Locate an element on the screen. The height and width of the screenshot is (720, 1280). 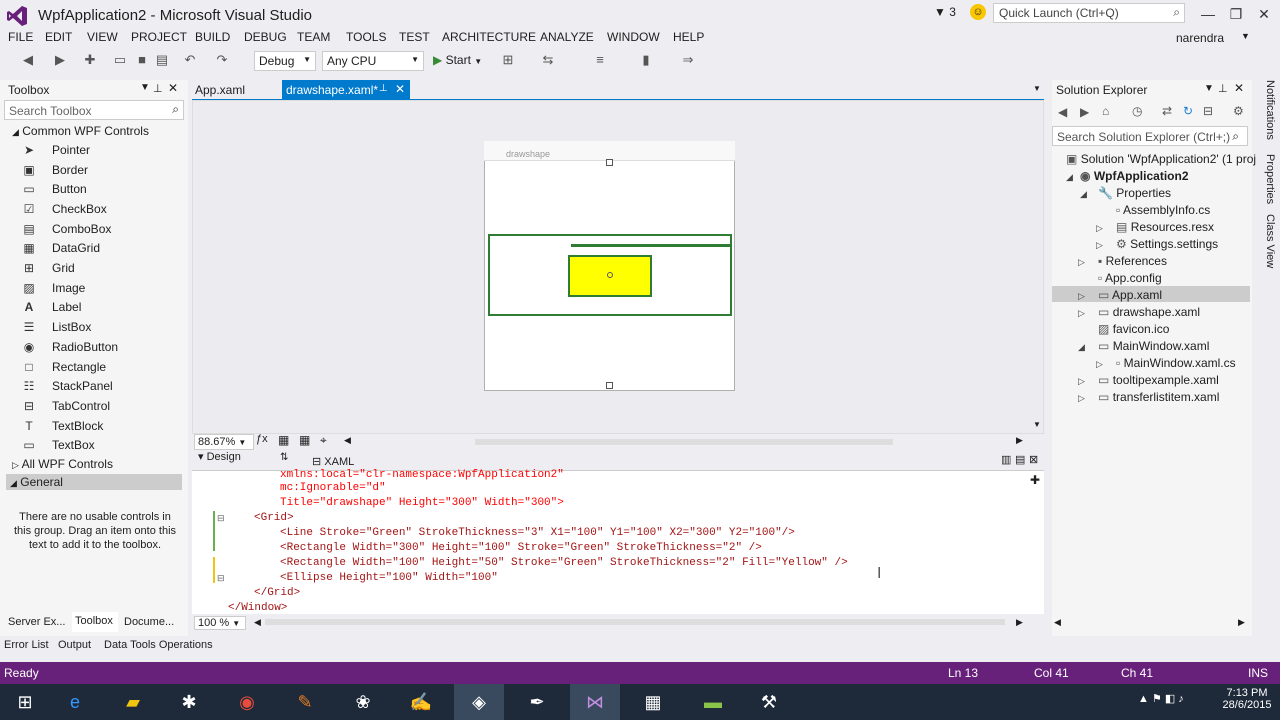
green-line is located at coordinates (651, 245).